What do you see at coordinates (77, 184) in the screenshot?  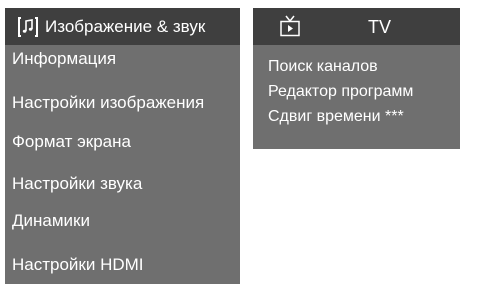 I see `menu-item-sound-settings: Настройки звука` at bounding box center [77, 184].